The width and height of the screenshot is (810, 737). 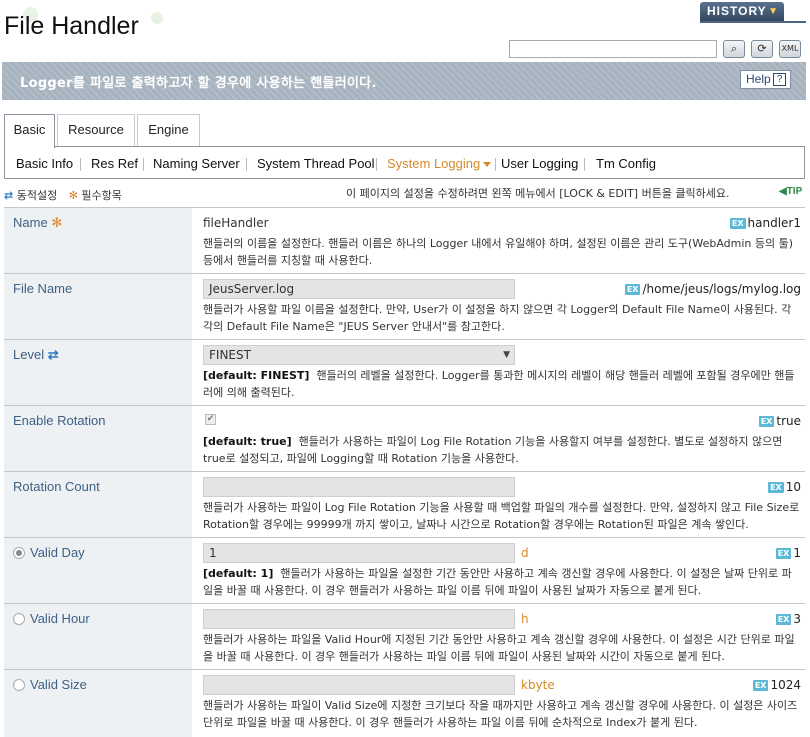 I want to click on example: EX 1024, so click(x=776, y=685).